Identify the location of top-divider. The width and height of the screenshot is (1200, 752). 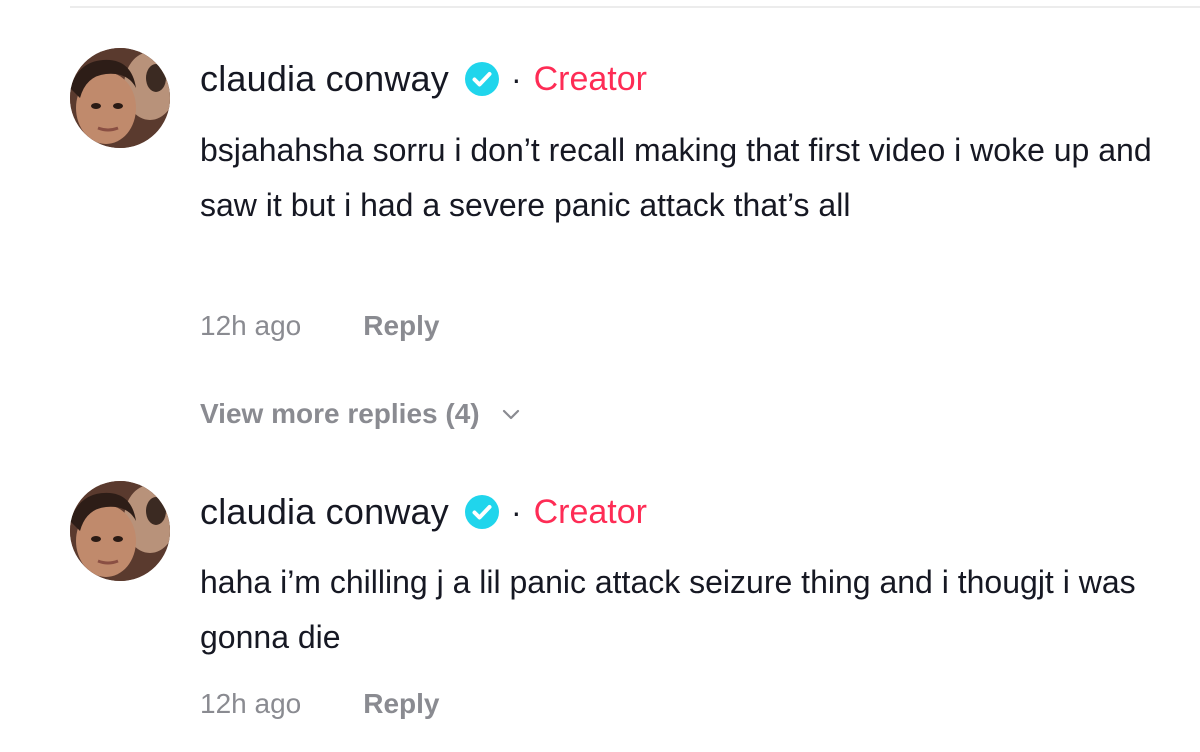
(635, 7).